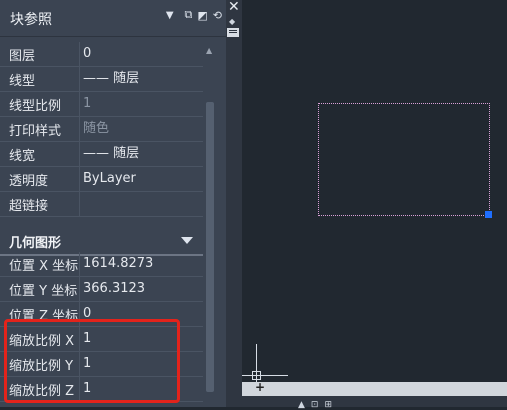  What do you see at coordinates (328, 405) in the screenshot?
I see `grid-icon: ⊞` at bounding box center [328, 405].